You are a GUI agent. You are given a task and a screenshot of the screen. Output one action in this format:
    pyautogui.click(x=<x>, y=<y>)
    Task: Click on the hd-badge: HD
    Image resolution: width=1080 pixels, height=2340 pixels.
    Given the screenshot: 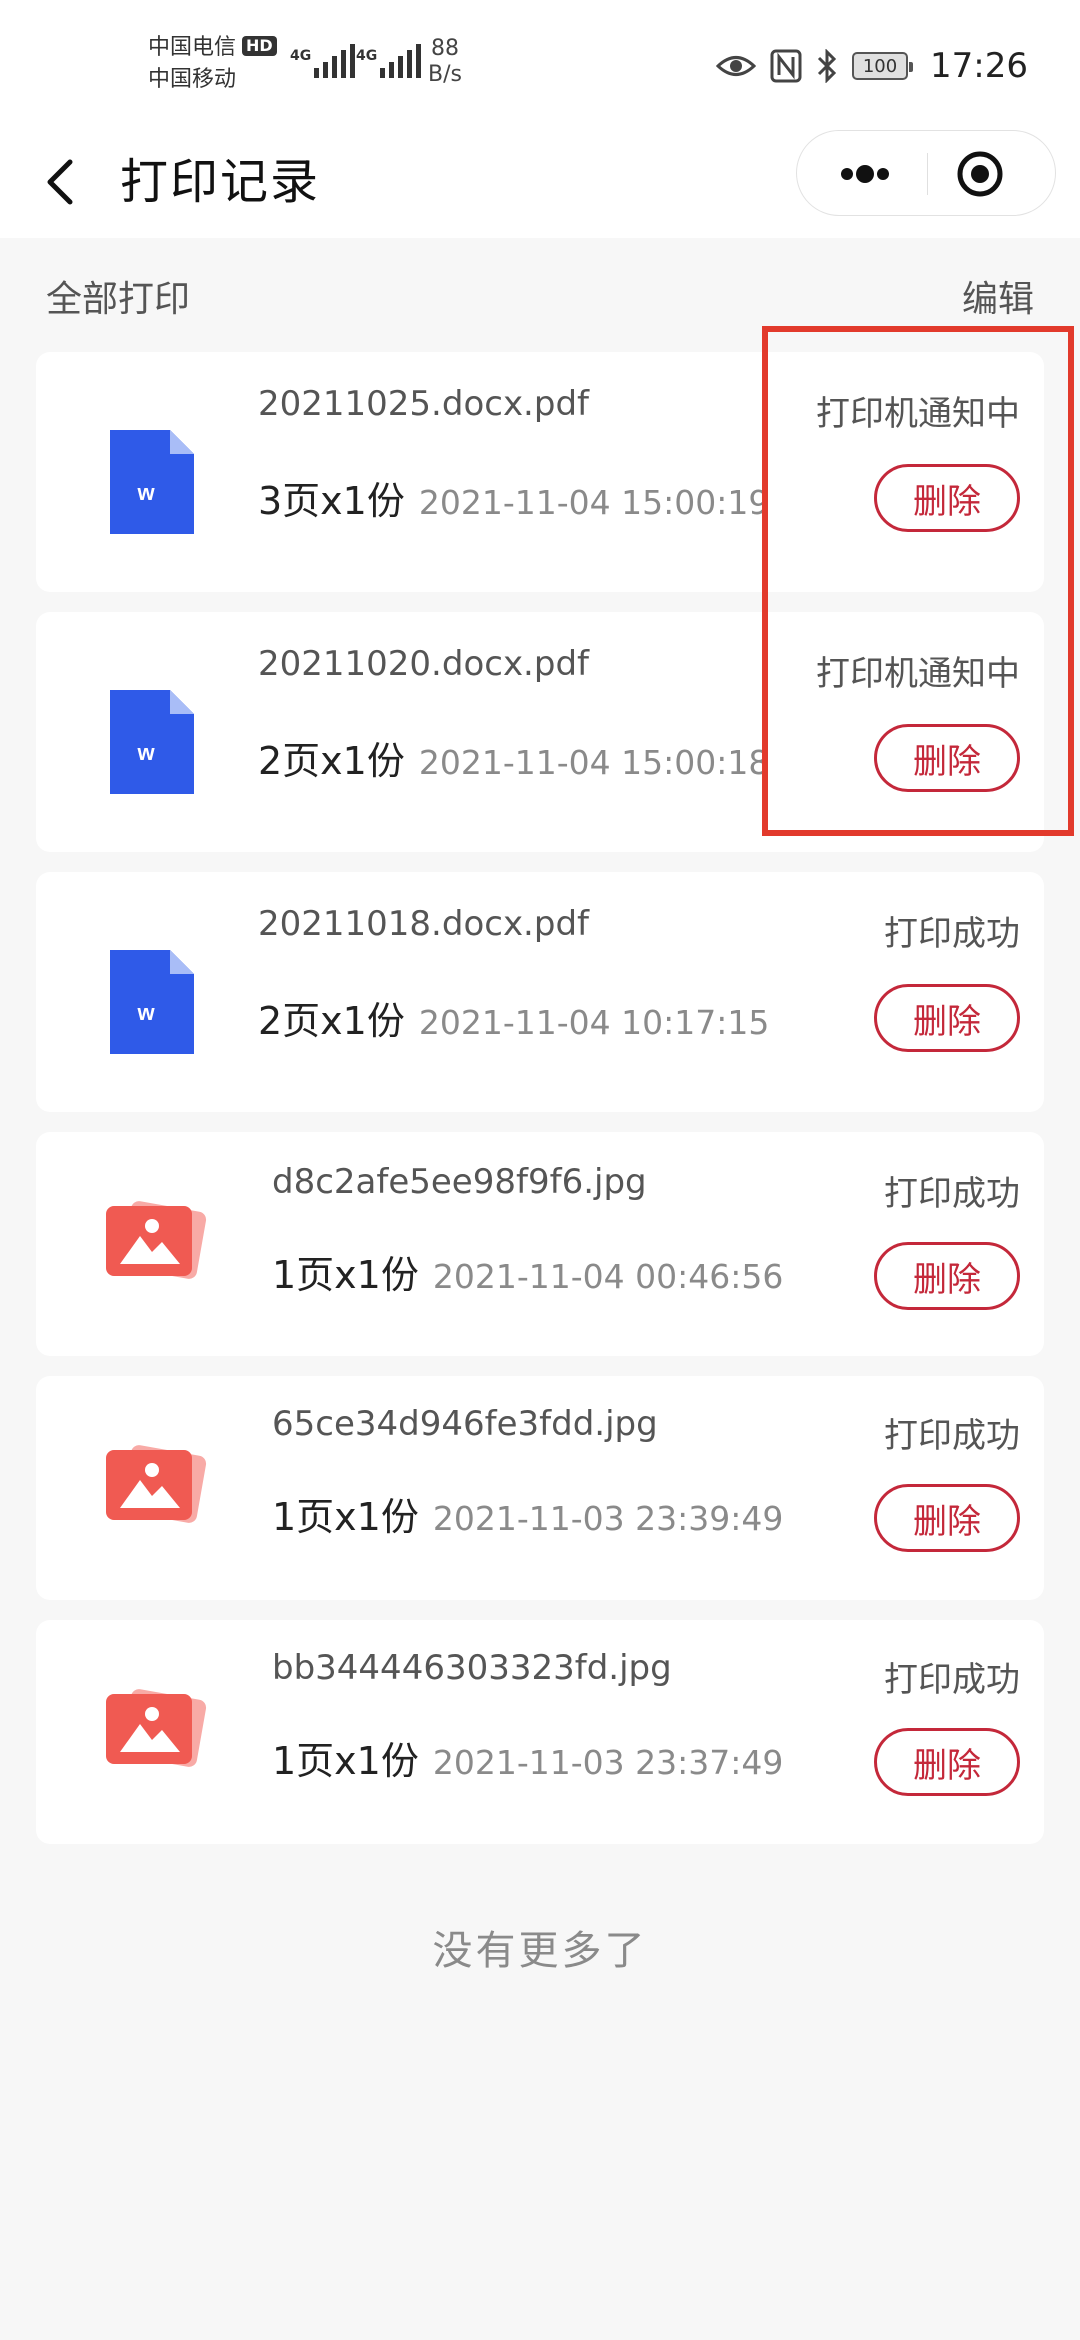 What is the action you would take?
    pyautogui.click(x=259, y=46)
    